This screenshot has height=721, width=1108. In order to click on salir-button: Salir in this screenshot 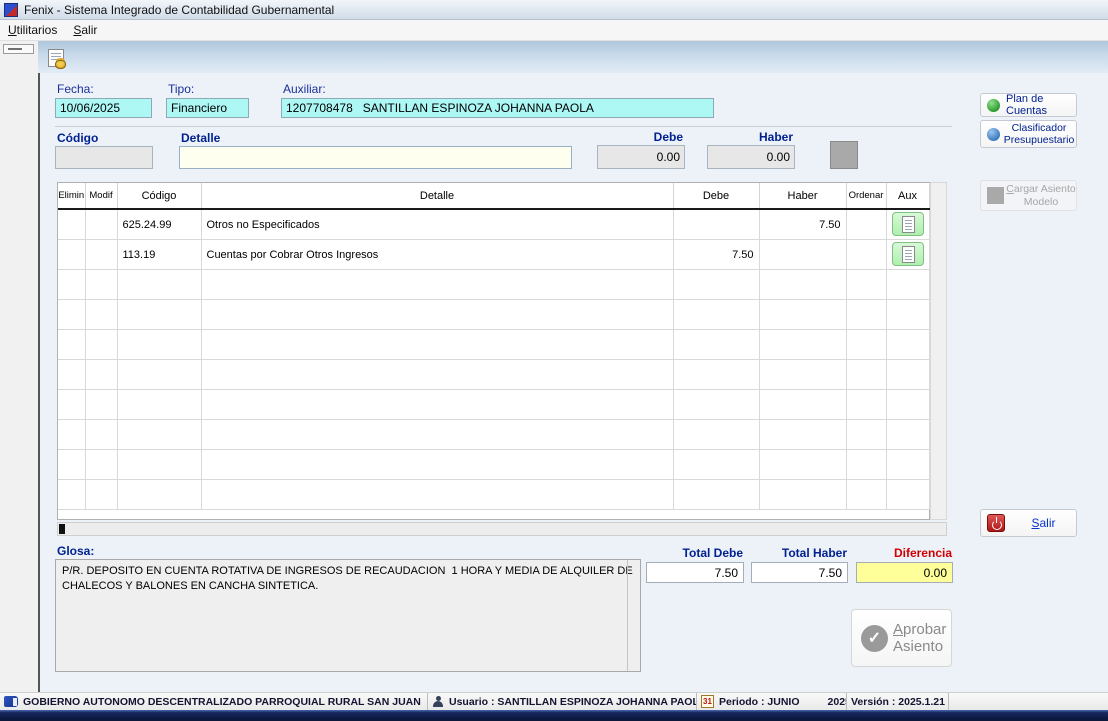, I will do `click(1028, 523)`.